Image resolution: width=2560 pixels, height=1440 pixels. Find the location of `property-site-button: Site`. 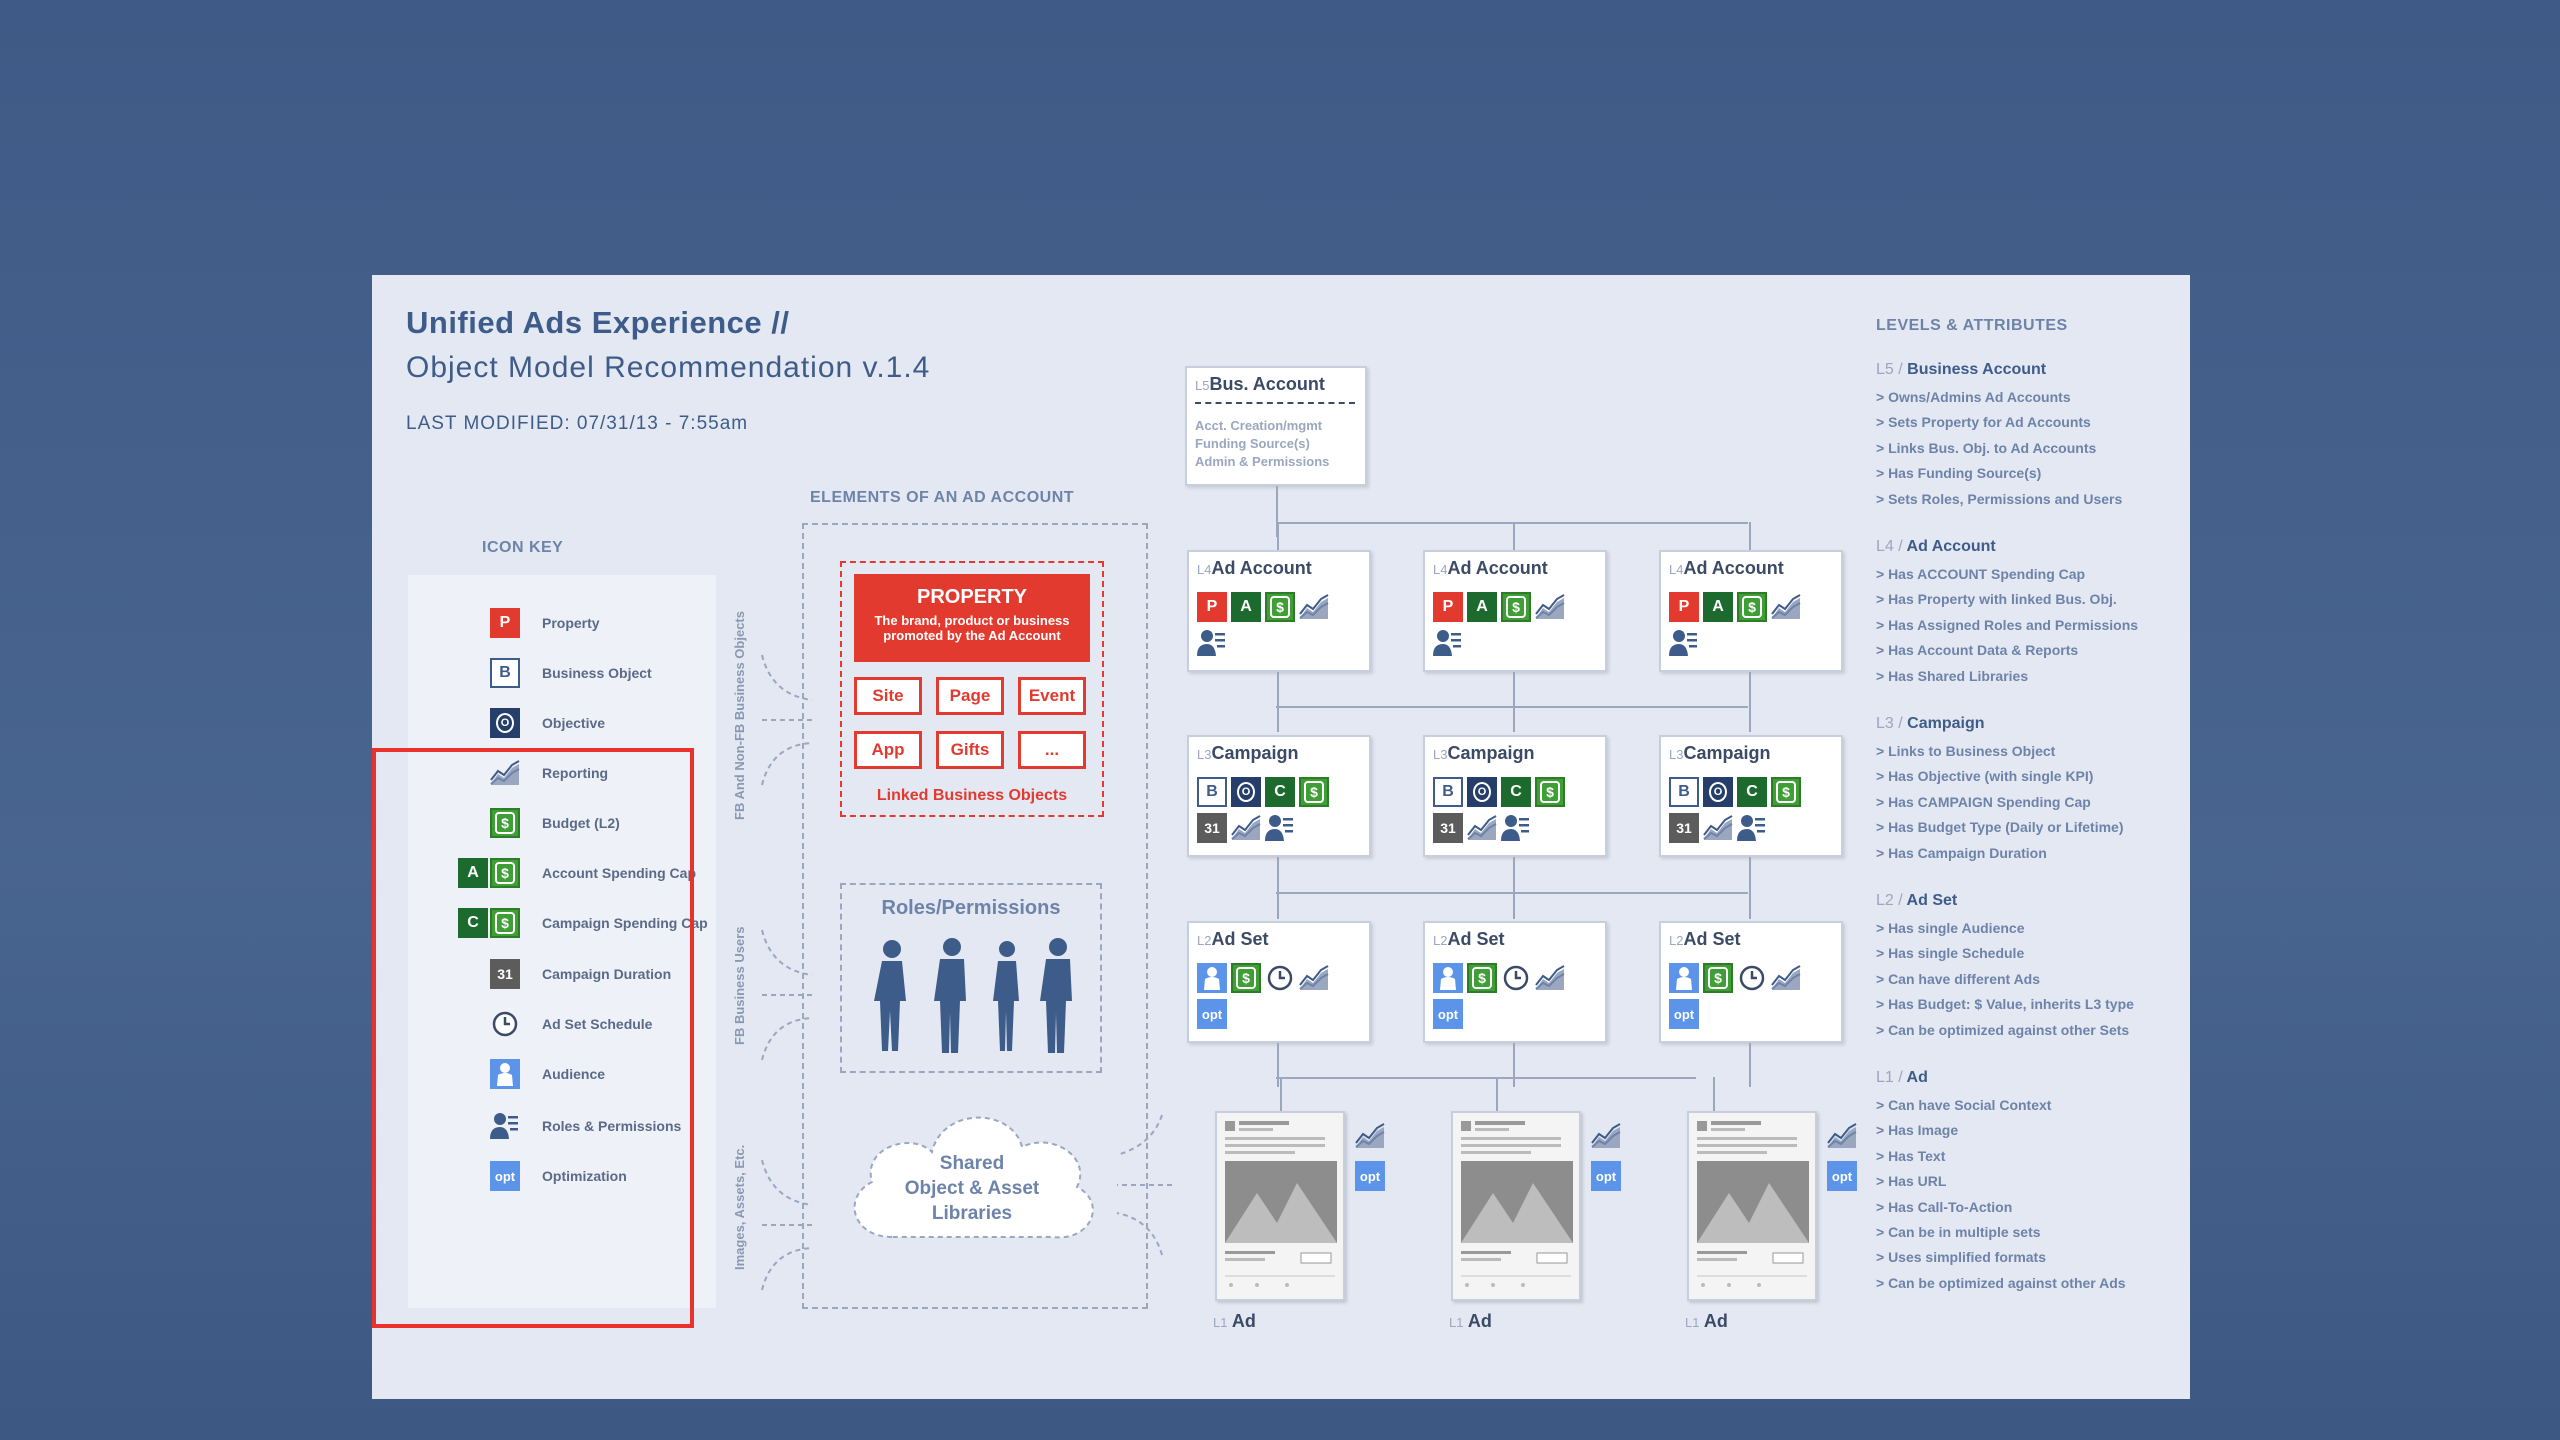

property-site-button: Site is located at coordinates (888, 696).